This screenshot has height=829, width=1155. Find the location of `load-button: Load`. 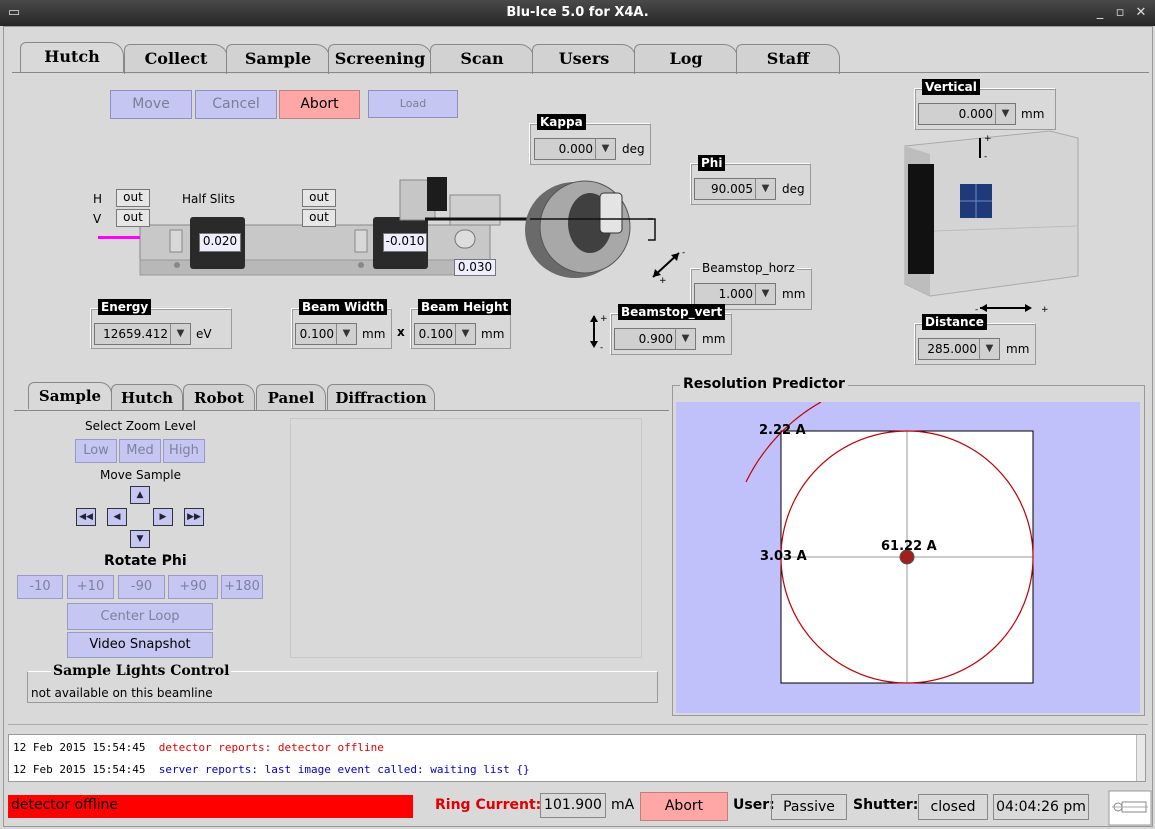

load-button: Load is located at coordinates (413, 104).